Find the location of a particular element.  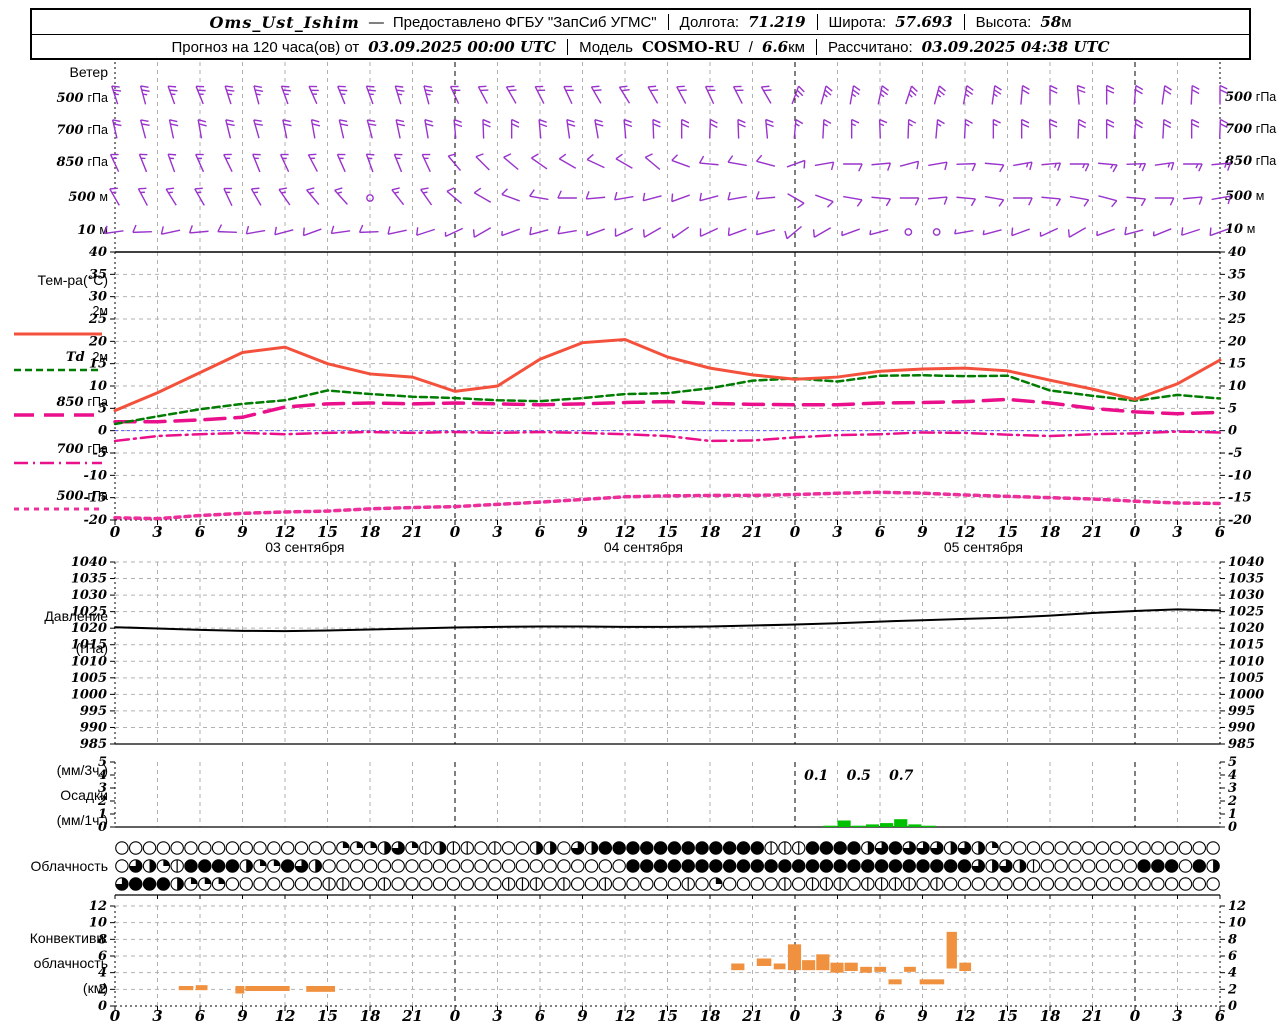

svg-text: 35 is located at coordinates (1237, 274).